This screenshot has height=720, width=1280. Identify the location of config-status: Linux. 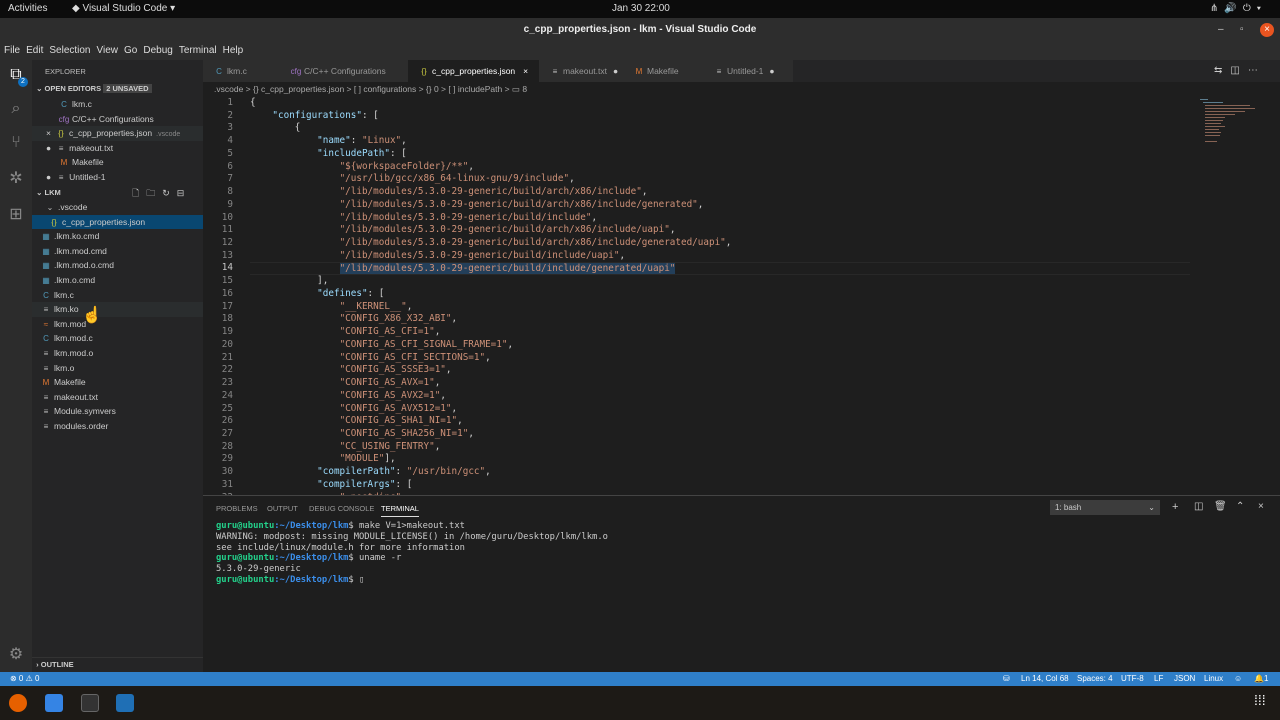
(1213, 679).